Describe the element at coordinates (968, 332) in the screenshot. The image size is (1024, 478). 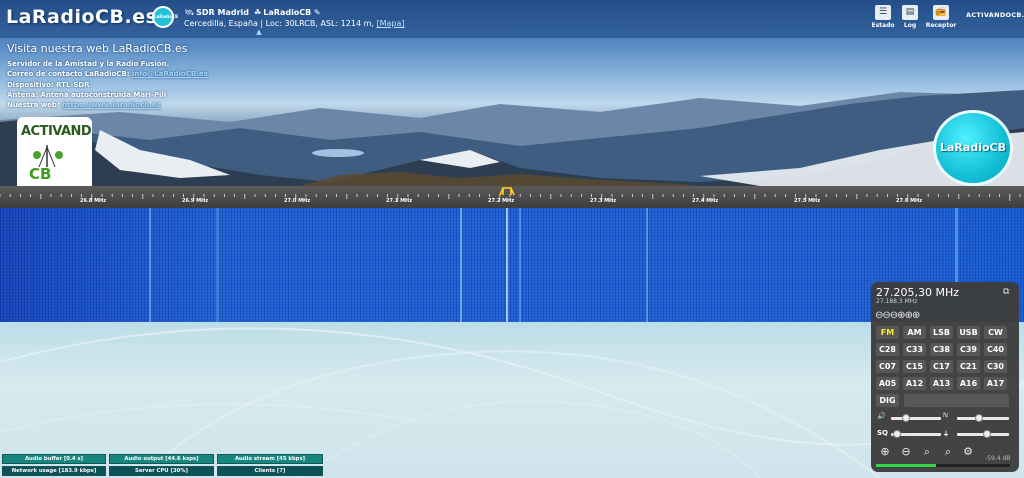
I see `mode-usb-button: USB` at that location.